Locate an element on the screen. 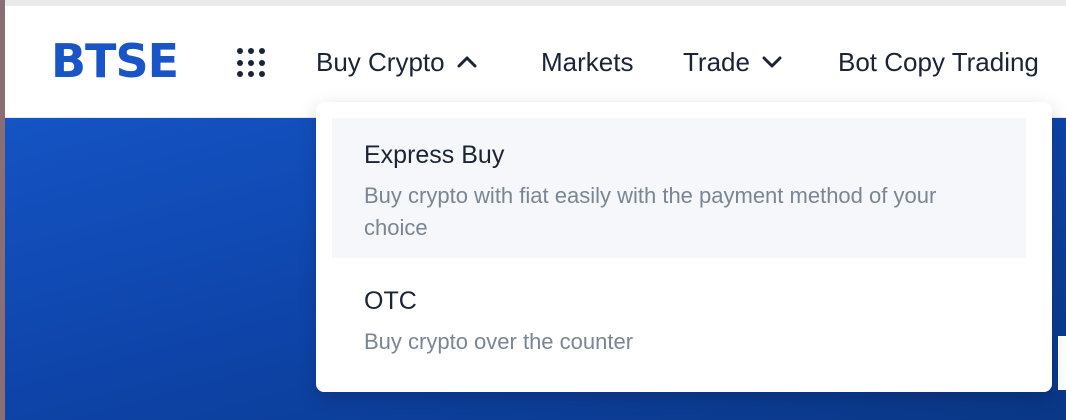 The height and width of the screenshot is (420, 1066). menu-item-title: Express Buy is located at coordinates (434, 155).